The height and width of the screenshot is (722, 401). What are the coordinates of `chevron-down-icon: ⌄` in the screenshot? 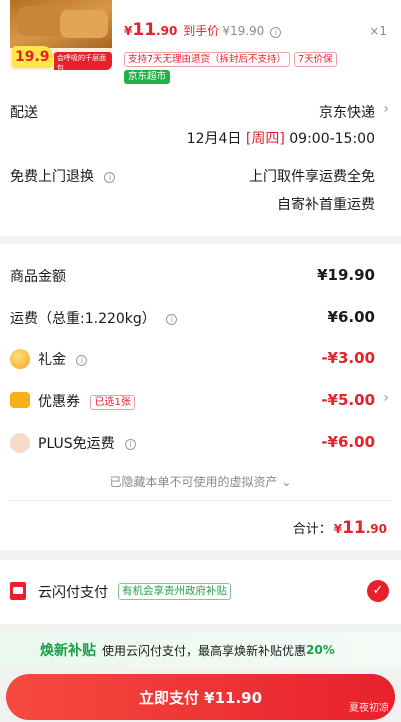 It's located at (286, 482).